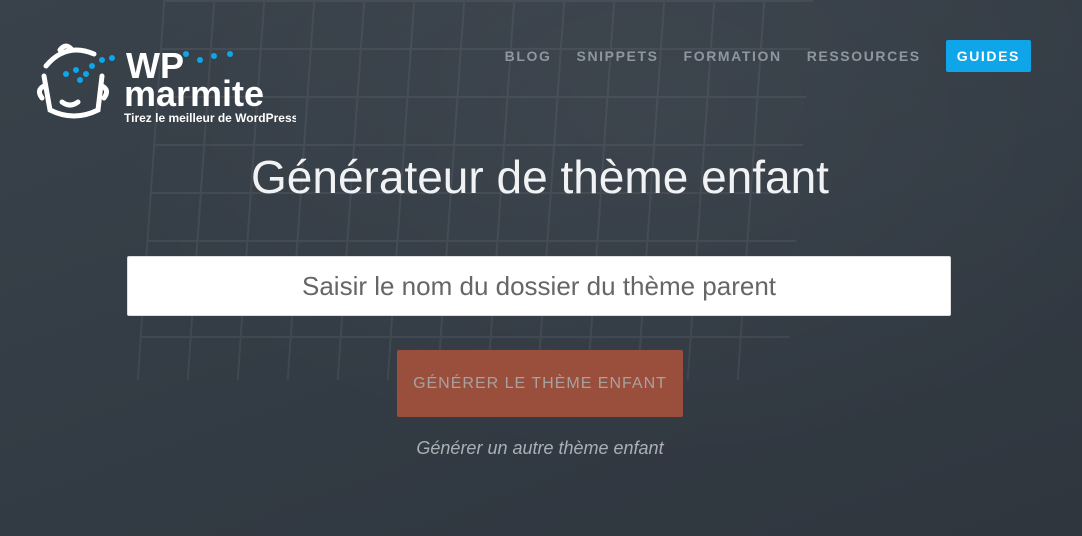 The width and height of the screenshot is (1082, 536). What do you see at coordinates (733, 56) in the screenshot?
I see `nav-formation: FORMATION` at bounding box center [733, 56].